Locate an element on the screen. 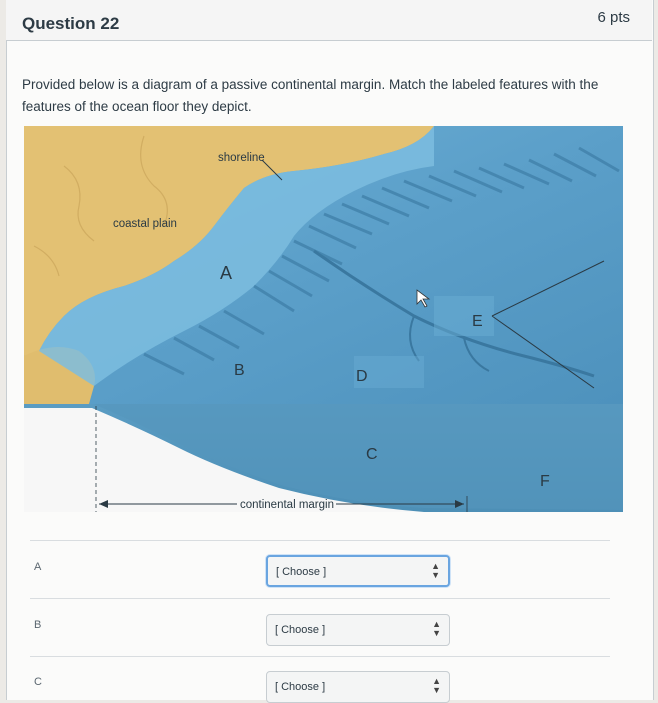  label-D: D is located at coordinates (362, 376).